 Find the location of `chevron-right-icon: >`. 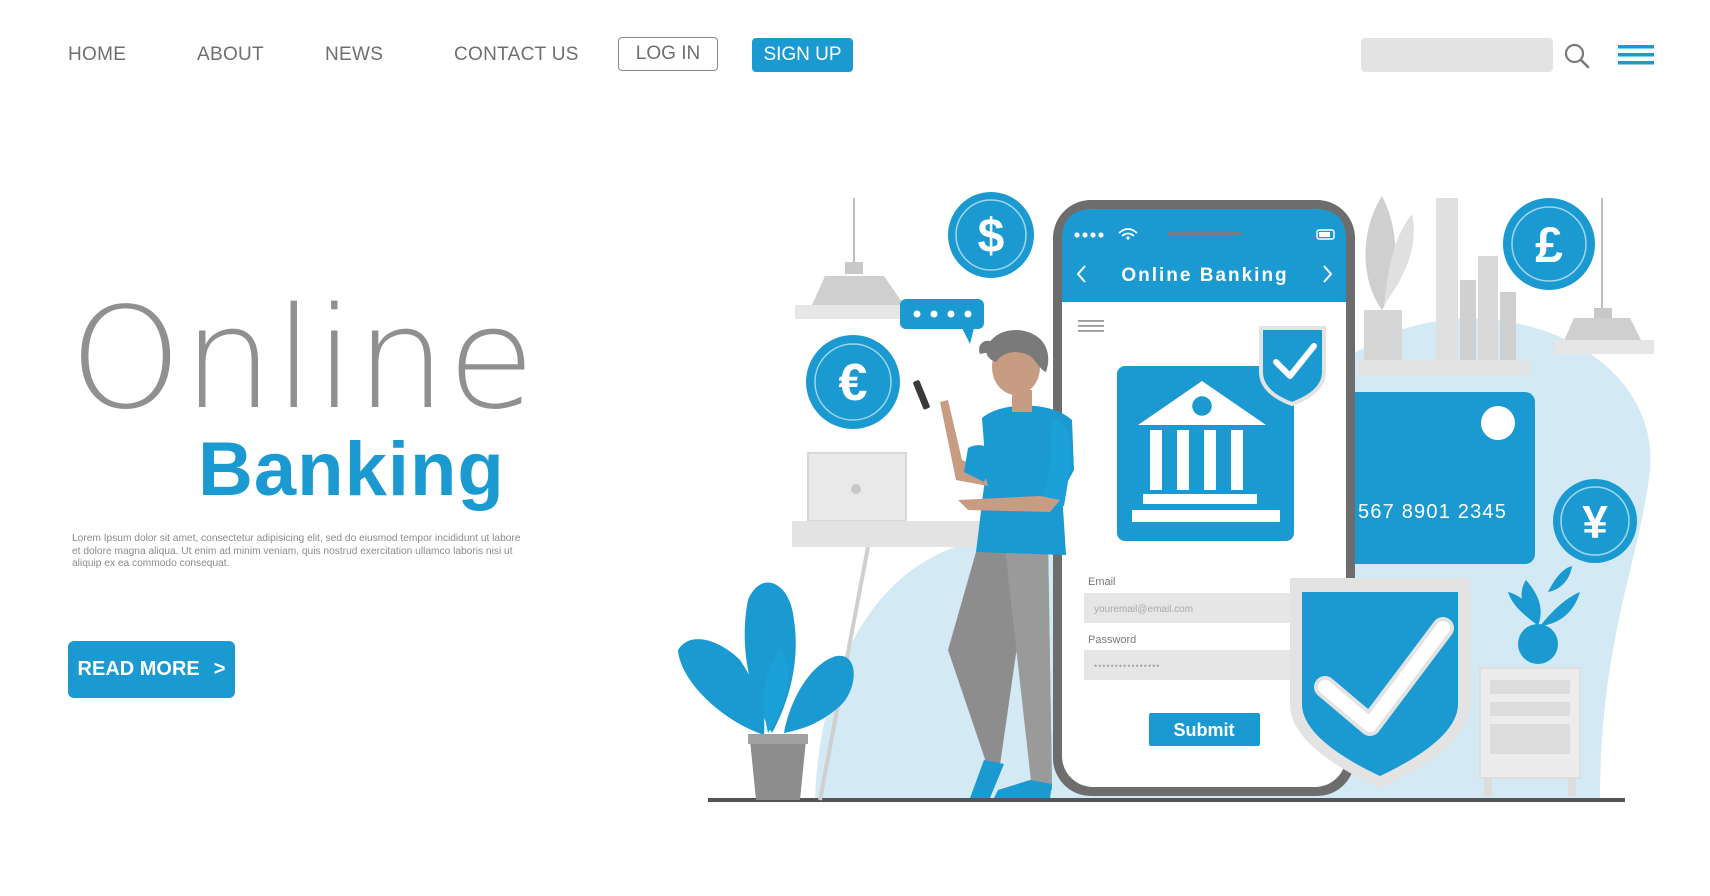

chevron-right-icon: > is located at coordinates (219, 669).